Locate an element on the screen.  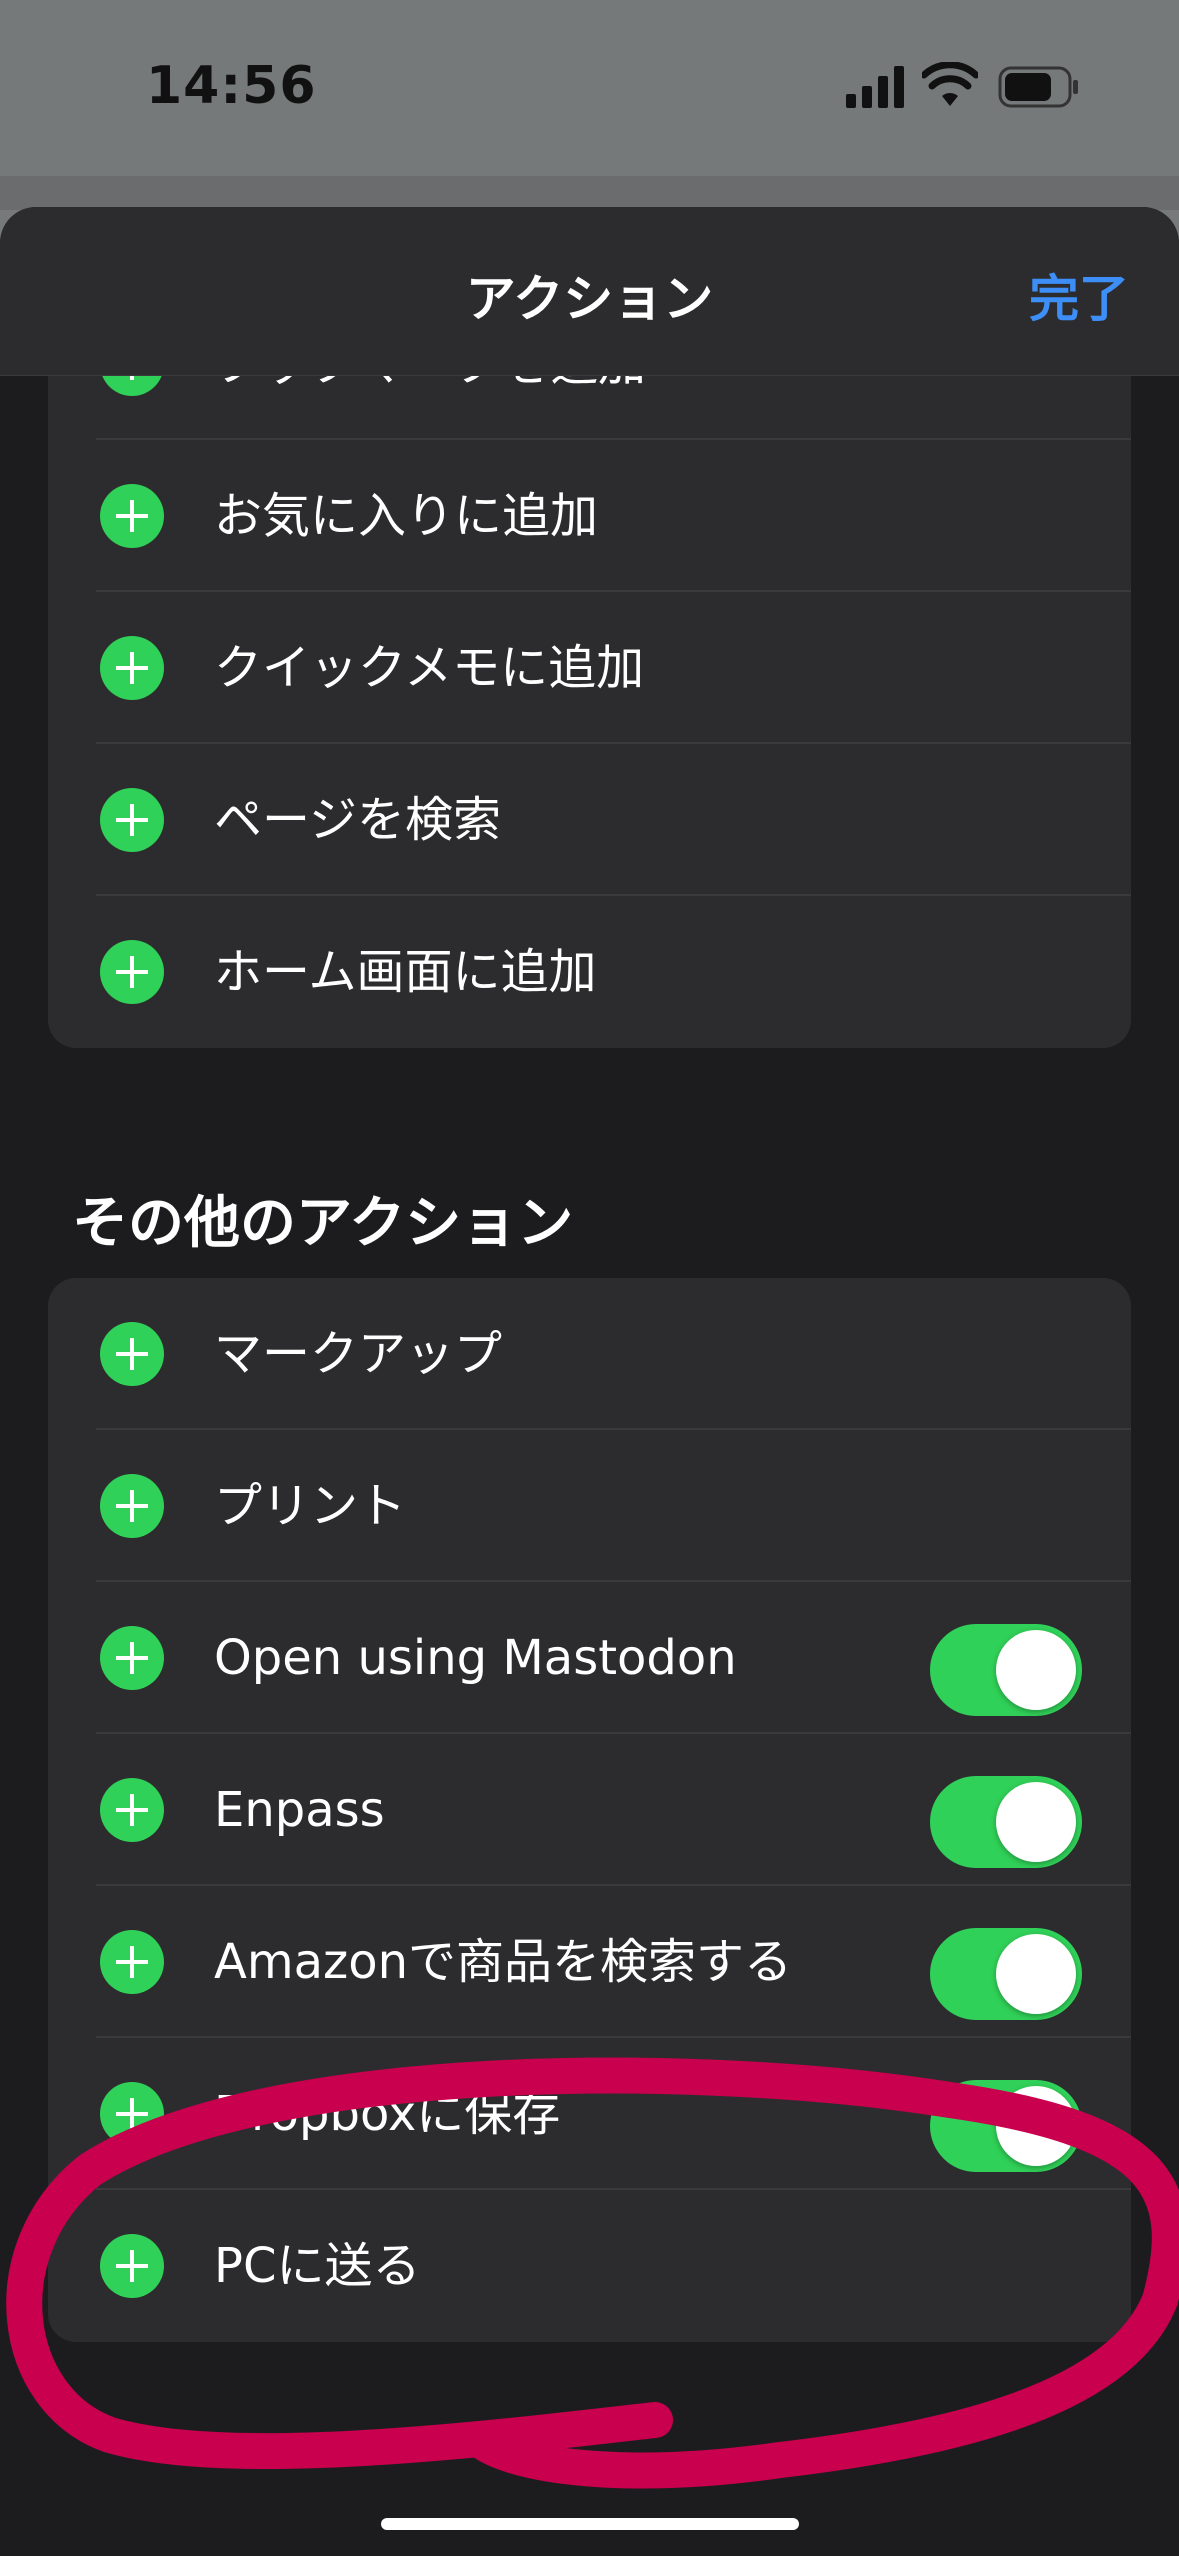
cellular-signal-icon is located at coordinates (875, 87).